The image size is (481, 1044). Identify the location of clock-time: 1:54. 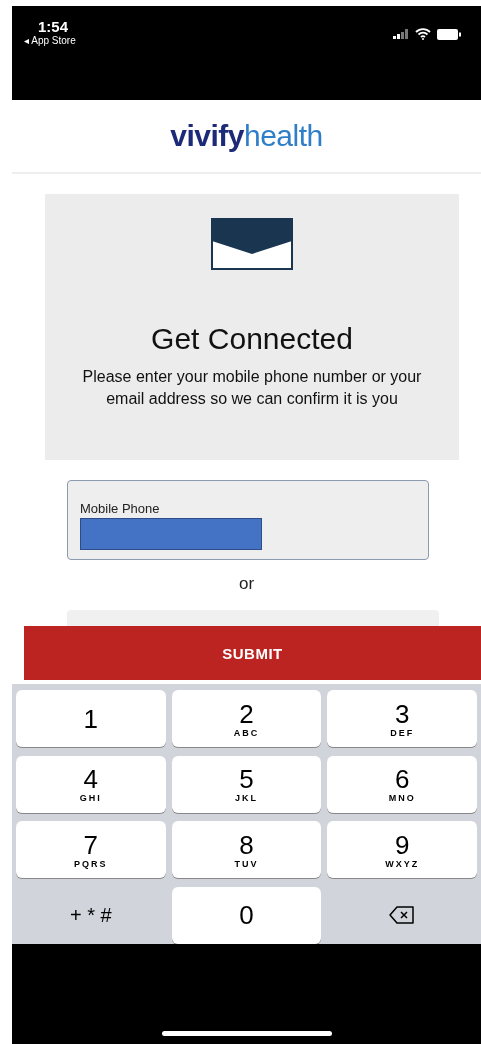
(53, 26).